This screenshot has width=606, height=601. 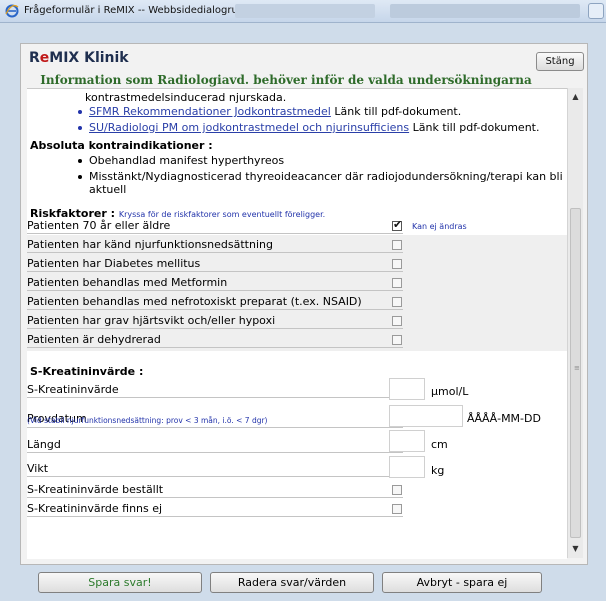 What do you see at coordinates (215, 468) in the screenshot?
I see `weight-row: Vikt` at bounding box center [215, 468].